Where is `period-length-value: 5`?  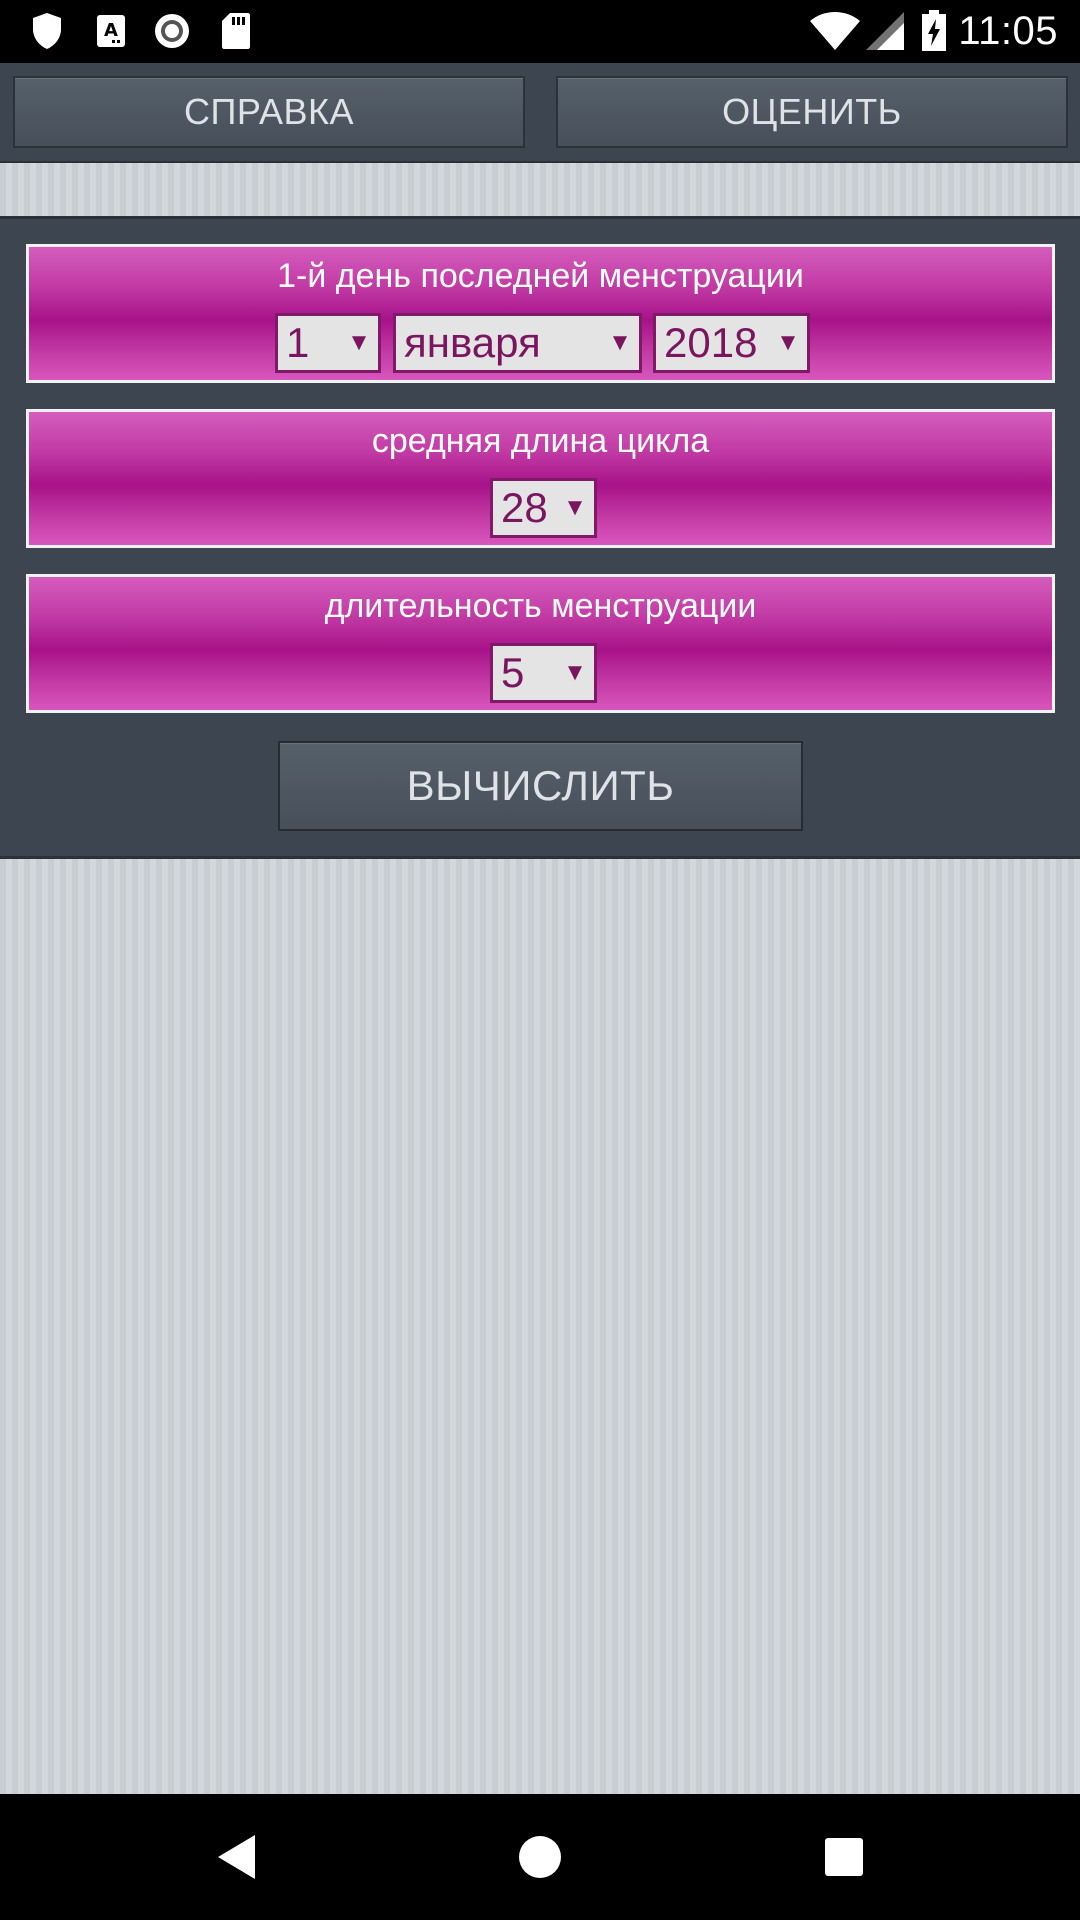 period-length-value: 5 is located at coordinates (513, 672).